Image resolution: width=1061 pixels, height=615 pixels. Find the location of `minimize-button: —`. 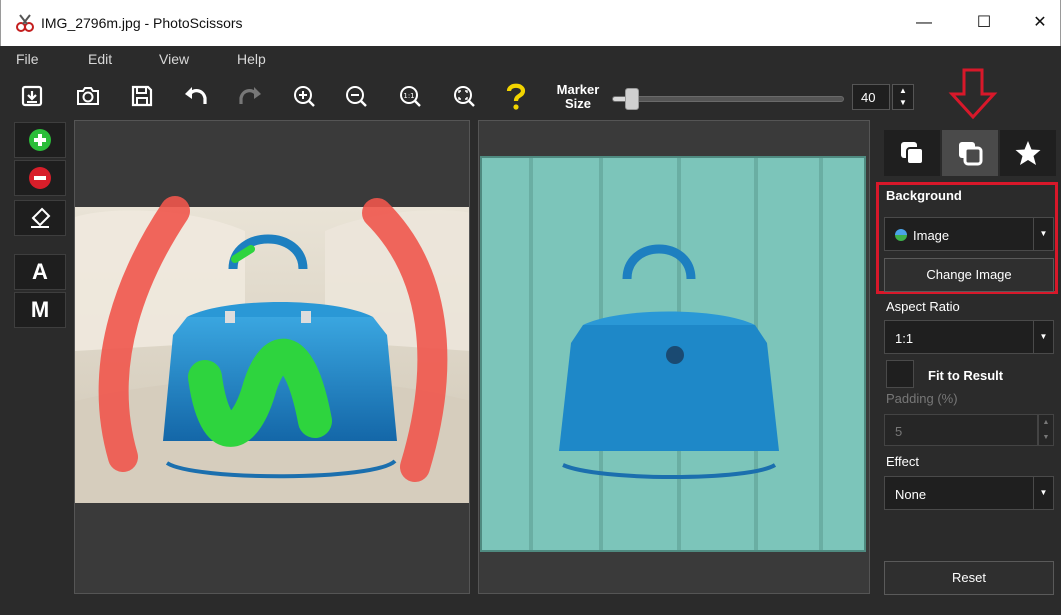

minimize-button: — is located at coordinates (924, 23).